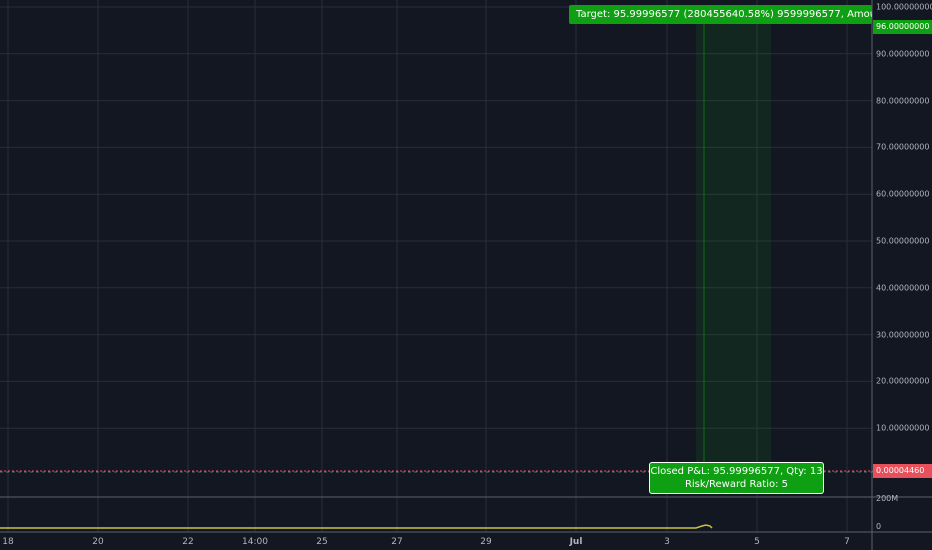 This screenshot has width=932, height=550. Describe the element at coordinates (903, 101) in the screenshot. I see `price-axis-label: 80.00000000` at that location.